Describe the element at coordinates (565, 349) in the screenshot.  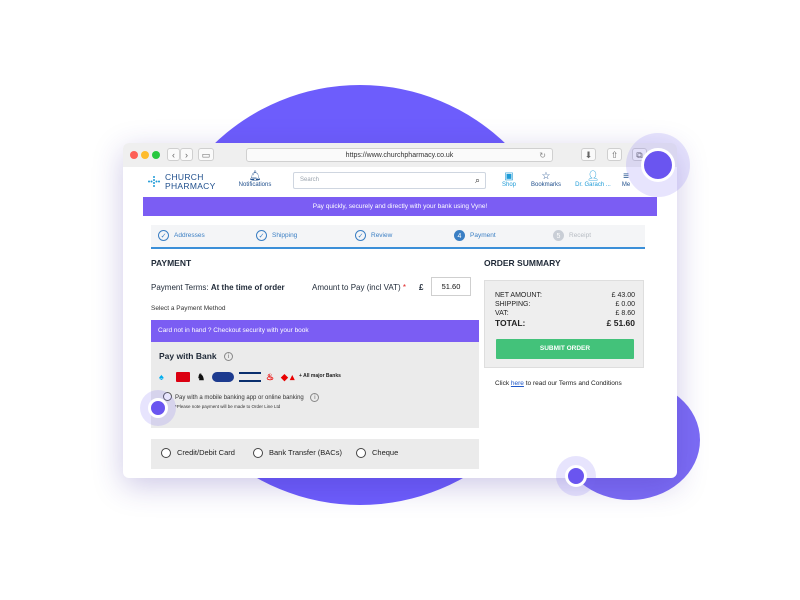
I see `submit-order-button: SUBMIT ORDER` at that location.